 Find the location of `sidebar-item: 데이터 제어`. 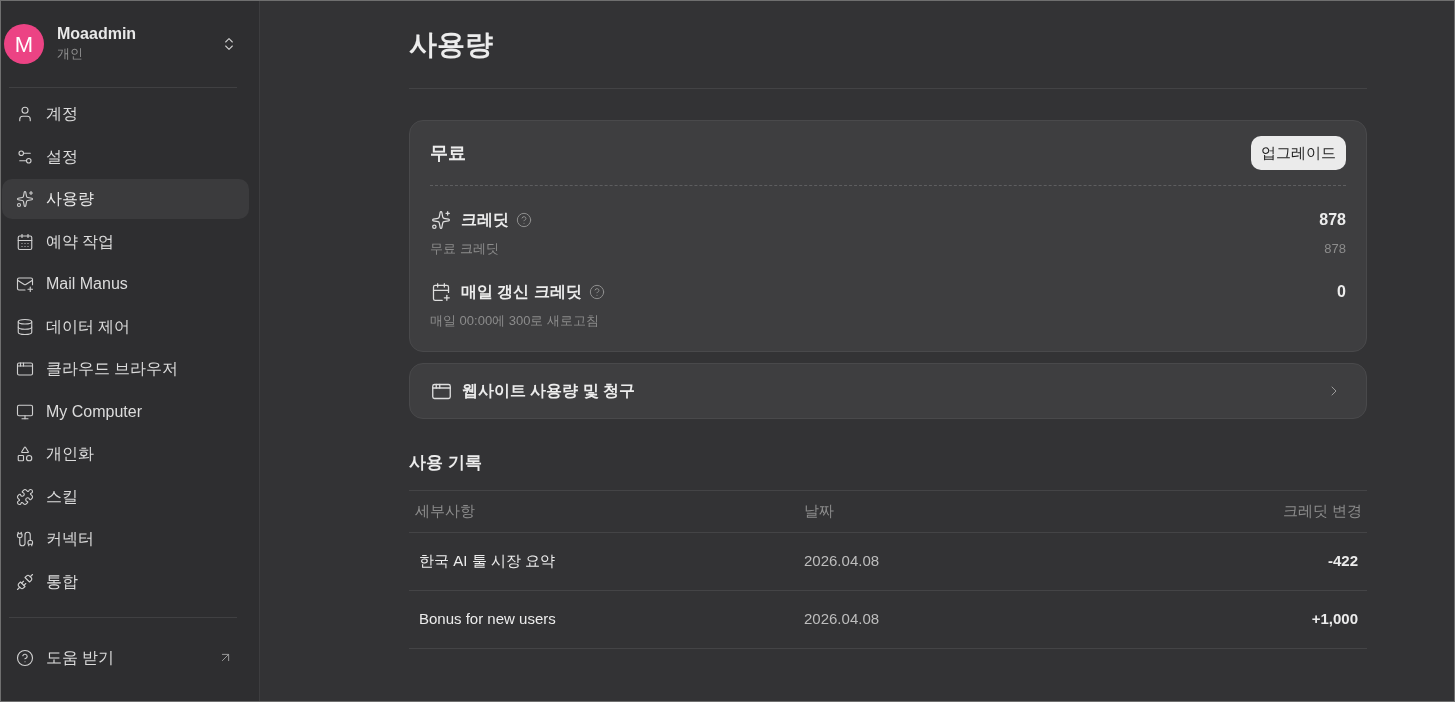

sidebar-item: 데이터 제어 is located at coordinates (125, 326).